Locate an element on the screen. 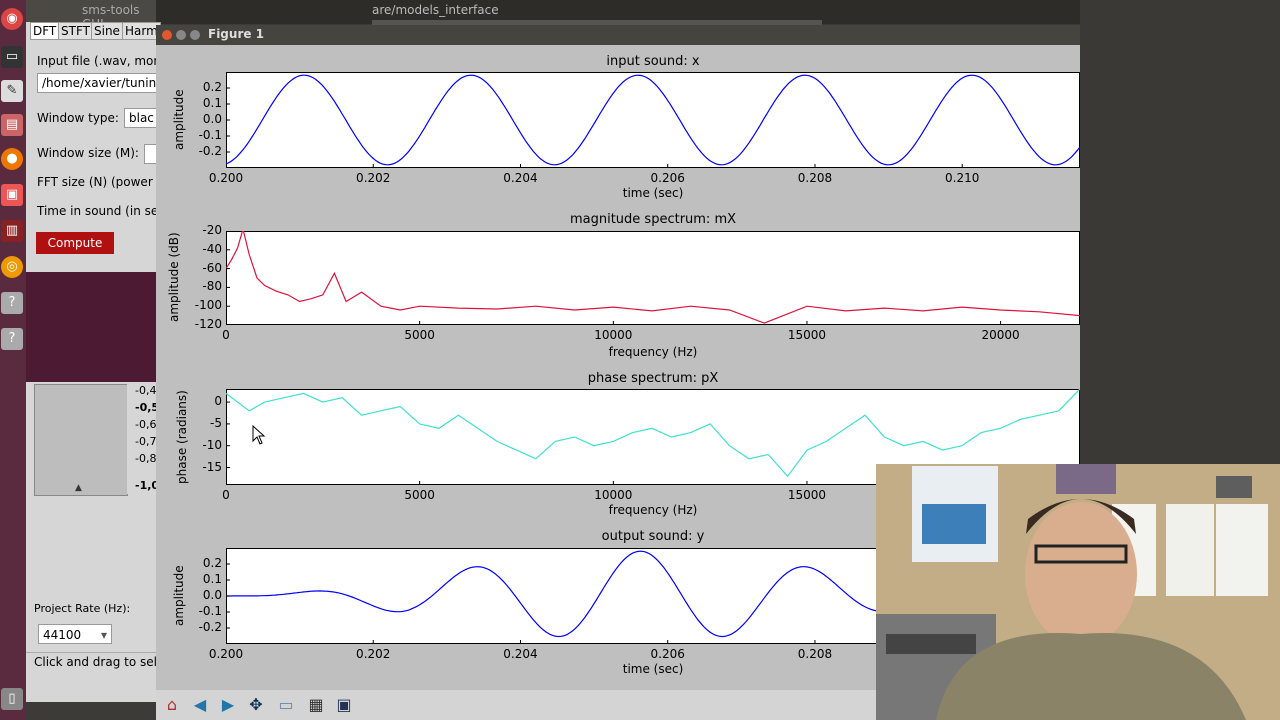 Image resolution: width=1280 pixels, height=720 pixels. amplitude-scale: -0,4 -0,5 -0,6 -0,7 -0,8 -1,0 is located at coordinates (143, 439).